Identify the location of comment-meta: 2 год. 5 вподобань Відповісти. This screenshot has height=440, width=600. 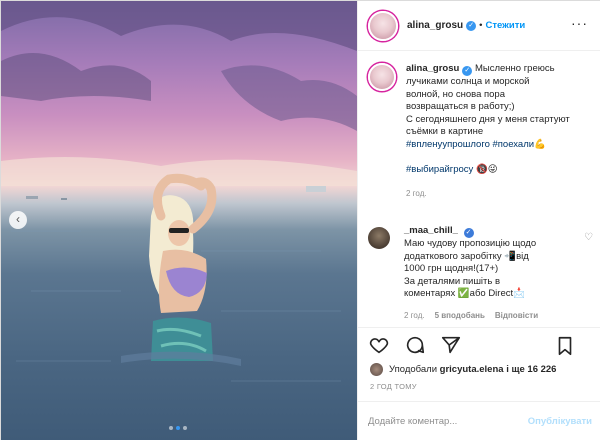
(491, 316).